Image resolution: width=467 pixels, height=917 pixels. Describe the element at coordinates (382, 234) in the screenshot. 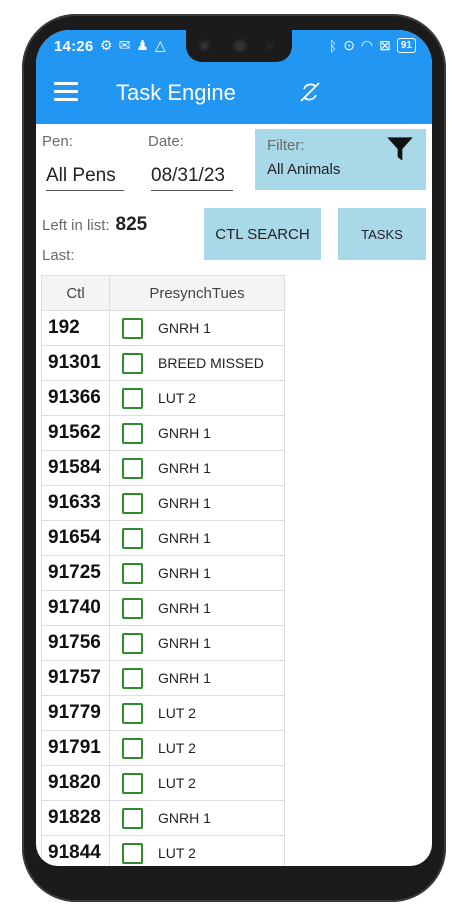

I see `tasks-button: TASKS` at that location.